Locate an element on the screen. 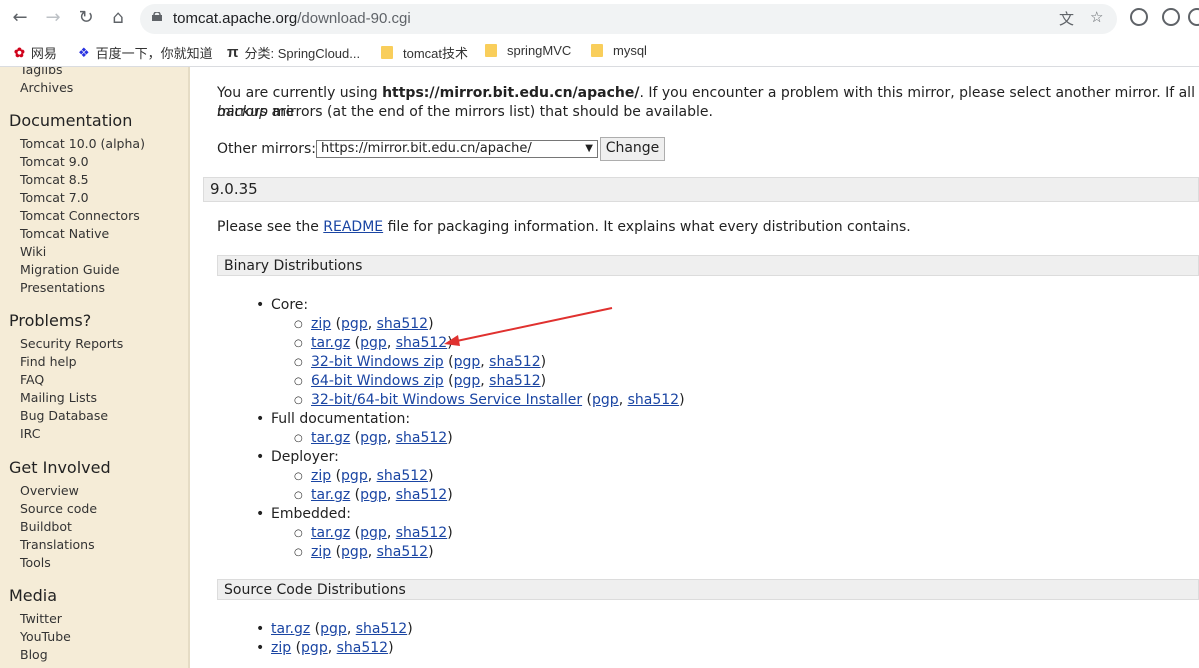  core-installer-pgp-link: pgp is located at coordinates (605, 400).